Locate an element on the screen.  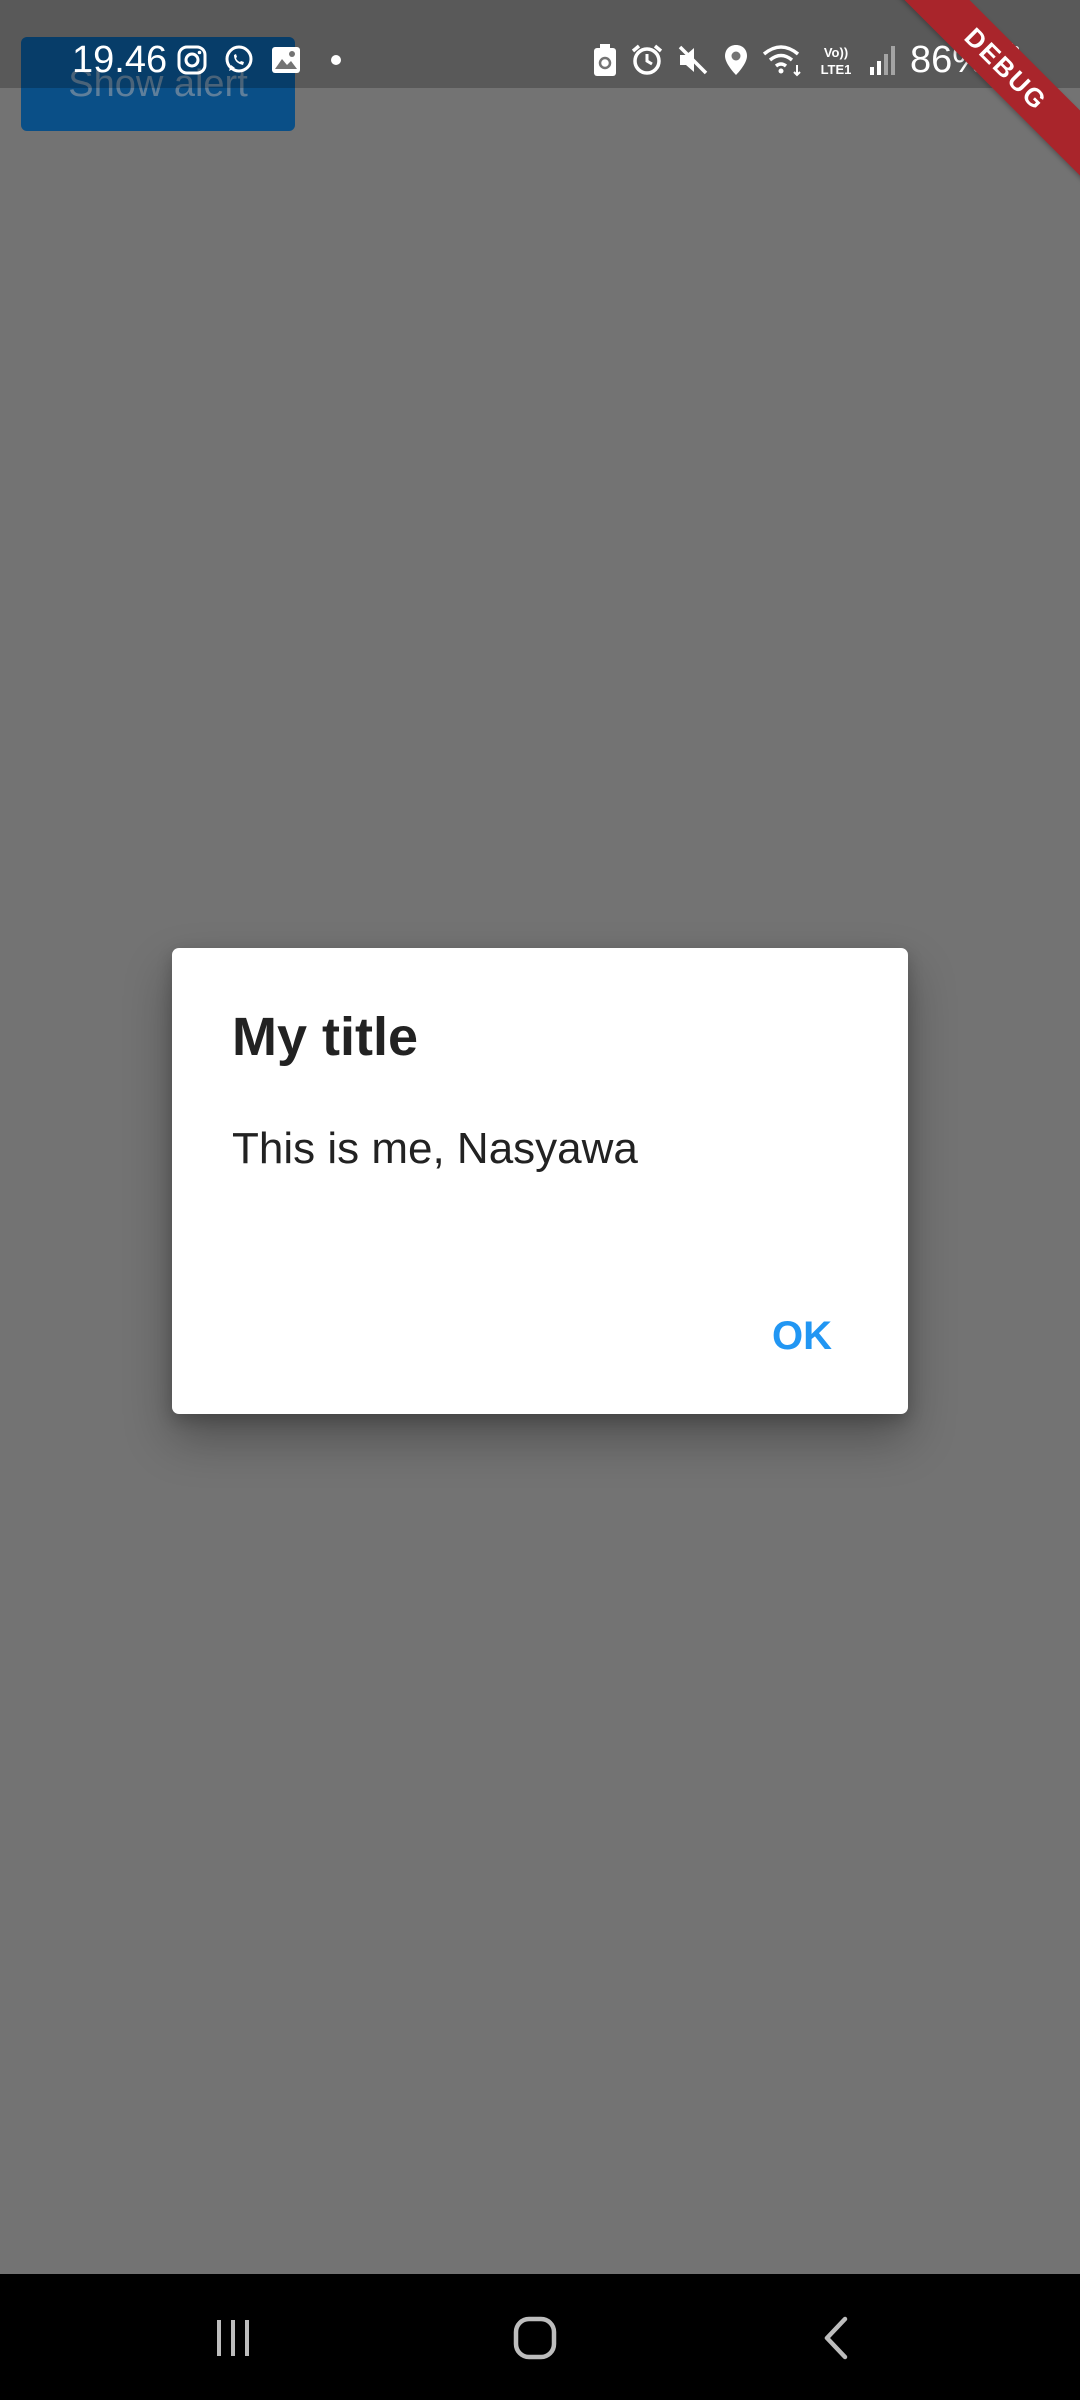
svg-text: LTE1 is located at coordinates (836, 69).